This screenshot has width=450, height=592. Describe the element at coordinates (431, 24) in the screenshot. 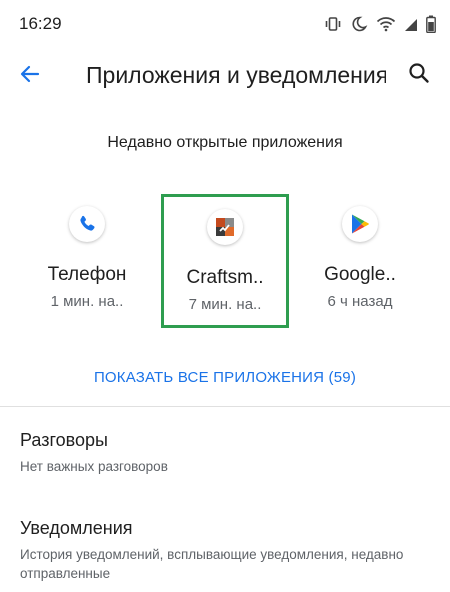

I see `battery-icon` at that location.